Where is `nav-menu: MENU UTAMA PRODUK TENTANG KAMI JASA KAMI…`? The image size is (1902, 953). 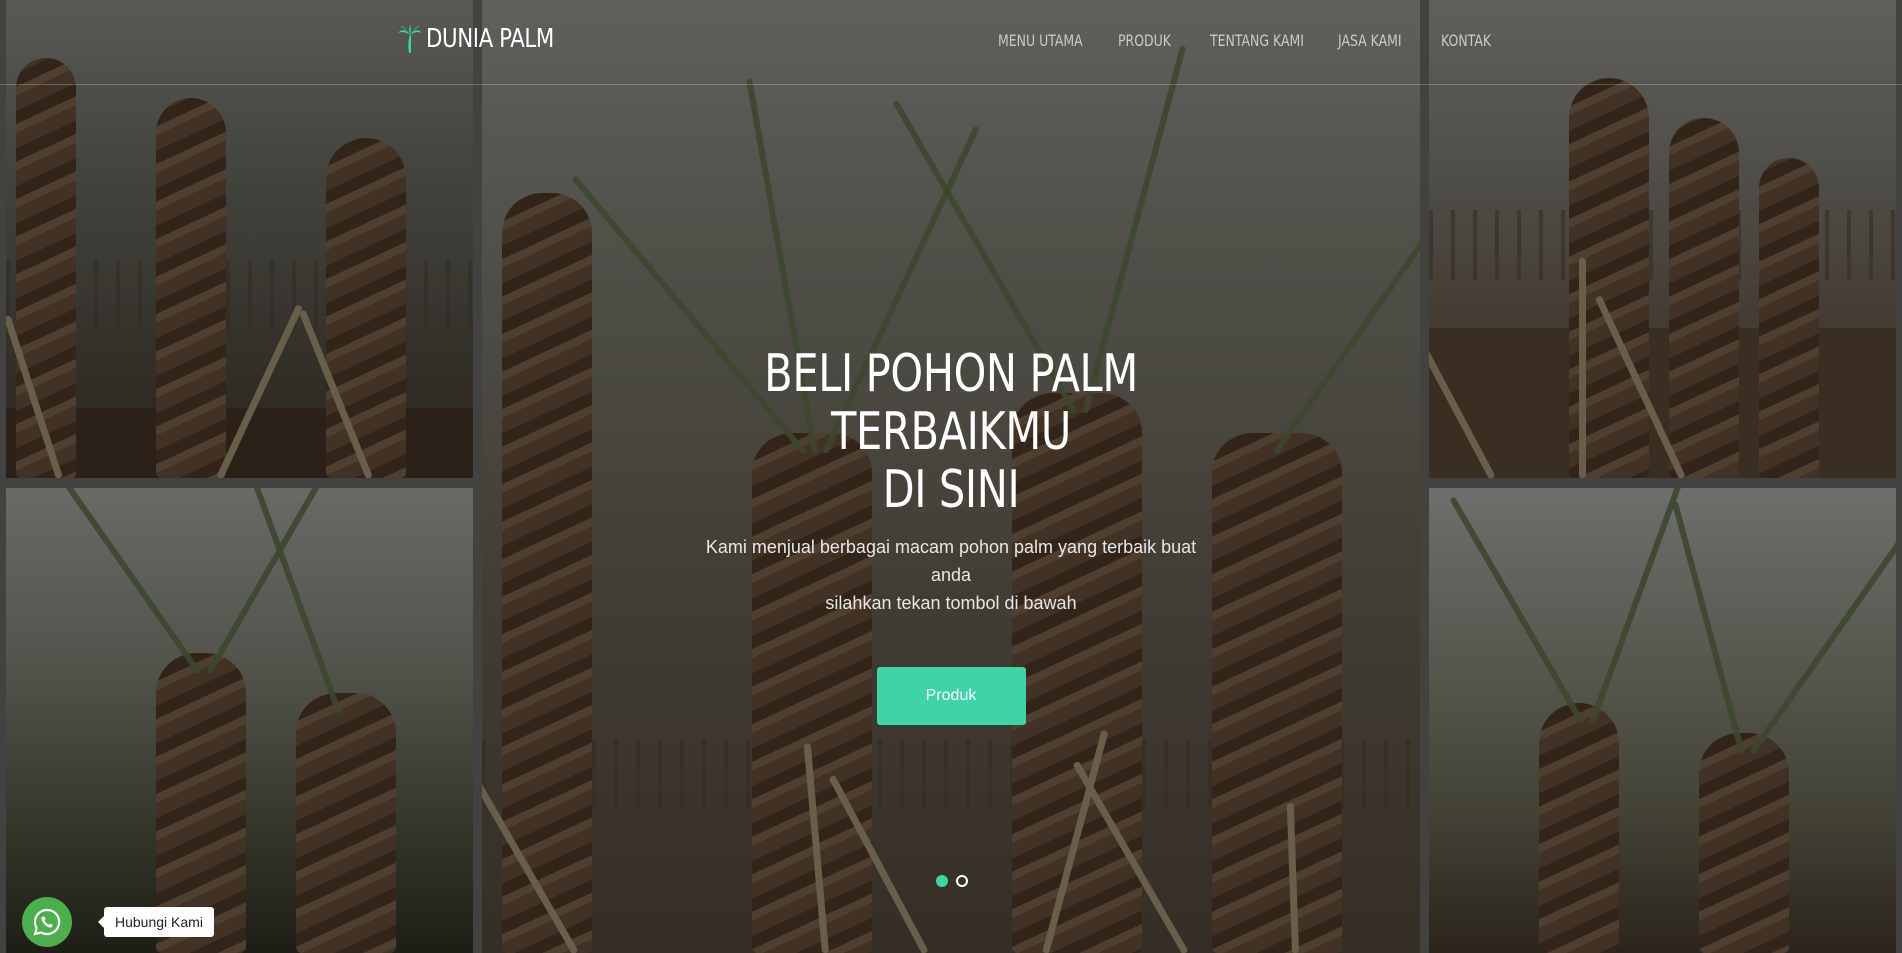
nav-menu: MENU UTAMA PRODUK TENTANG KAMI JASA KAMI… is located at coordinates (1254, 41).